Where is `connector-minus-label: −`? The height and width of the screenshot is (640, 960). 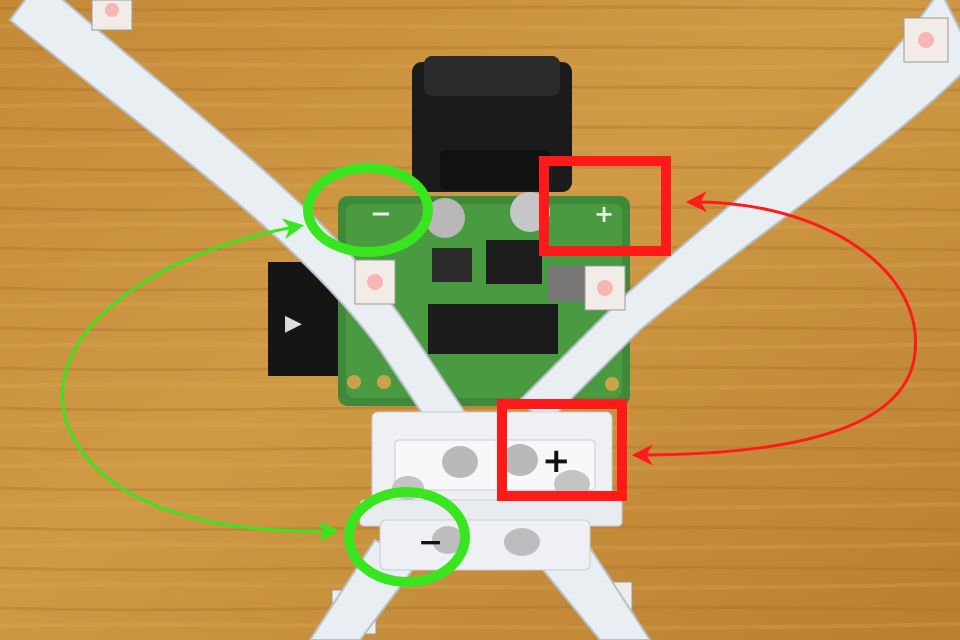
connector-minus-label: − is located at coordinates (430, 542).